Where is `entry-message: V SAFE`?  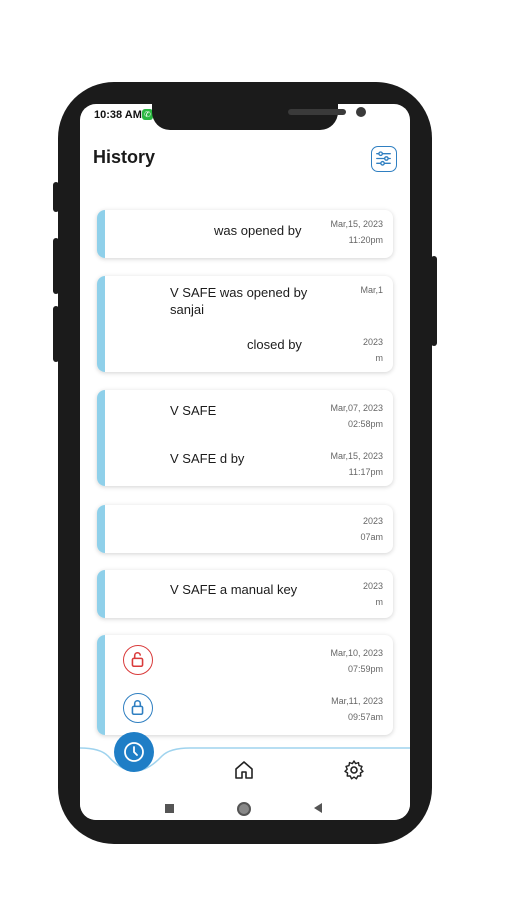
entry-message: V SAFE is located at coordinates (193, 410).